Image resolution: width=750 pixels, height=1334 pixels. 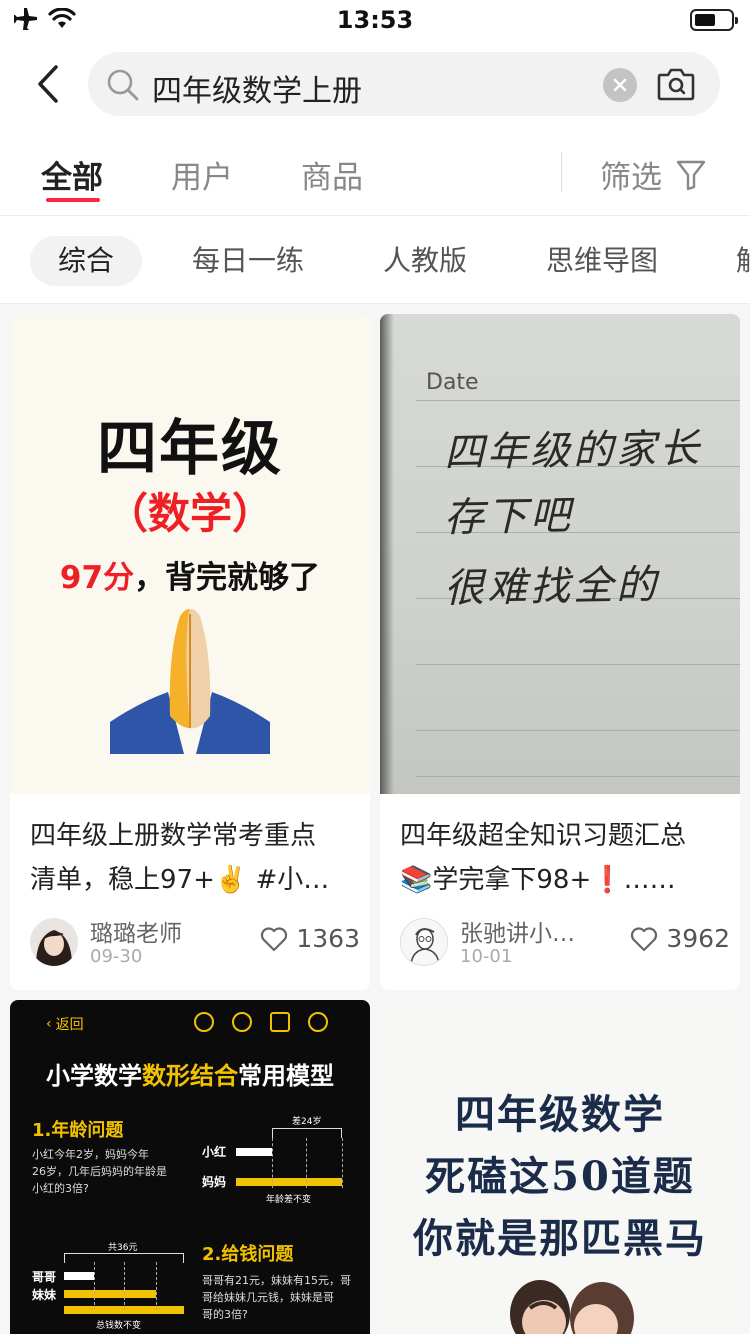 What do you see at coordinates (375, 260) in the screenshot?
I see `category-chips: 综合 每日一练 人教版 思维导图 解` at bounding box center [375, 260].